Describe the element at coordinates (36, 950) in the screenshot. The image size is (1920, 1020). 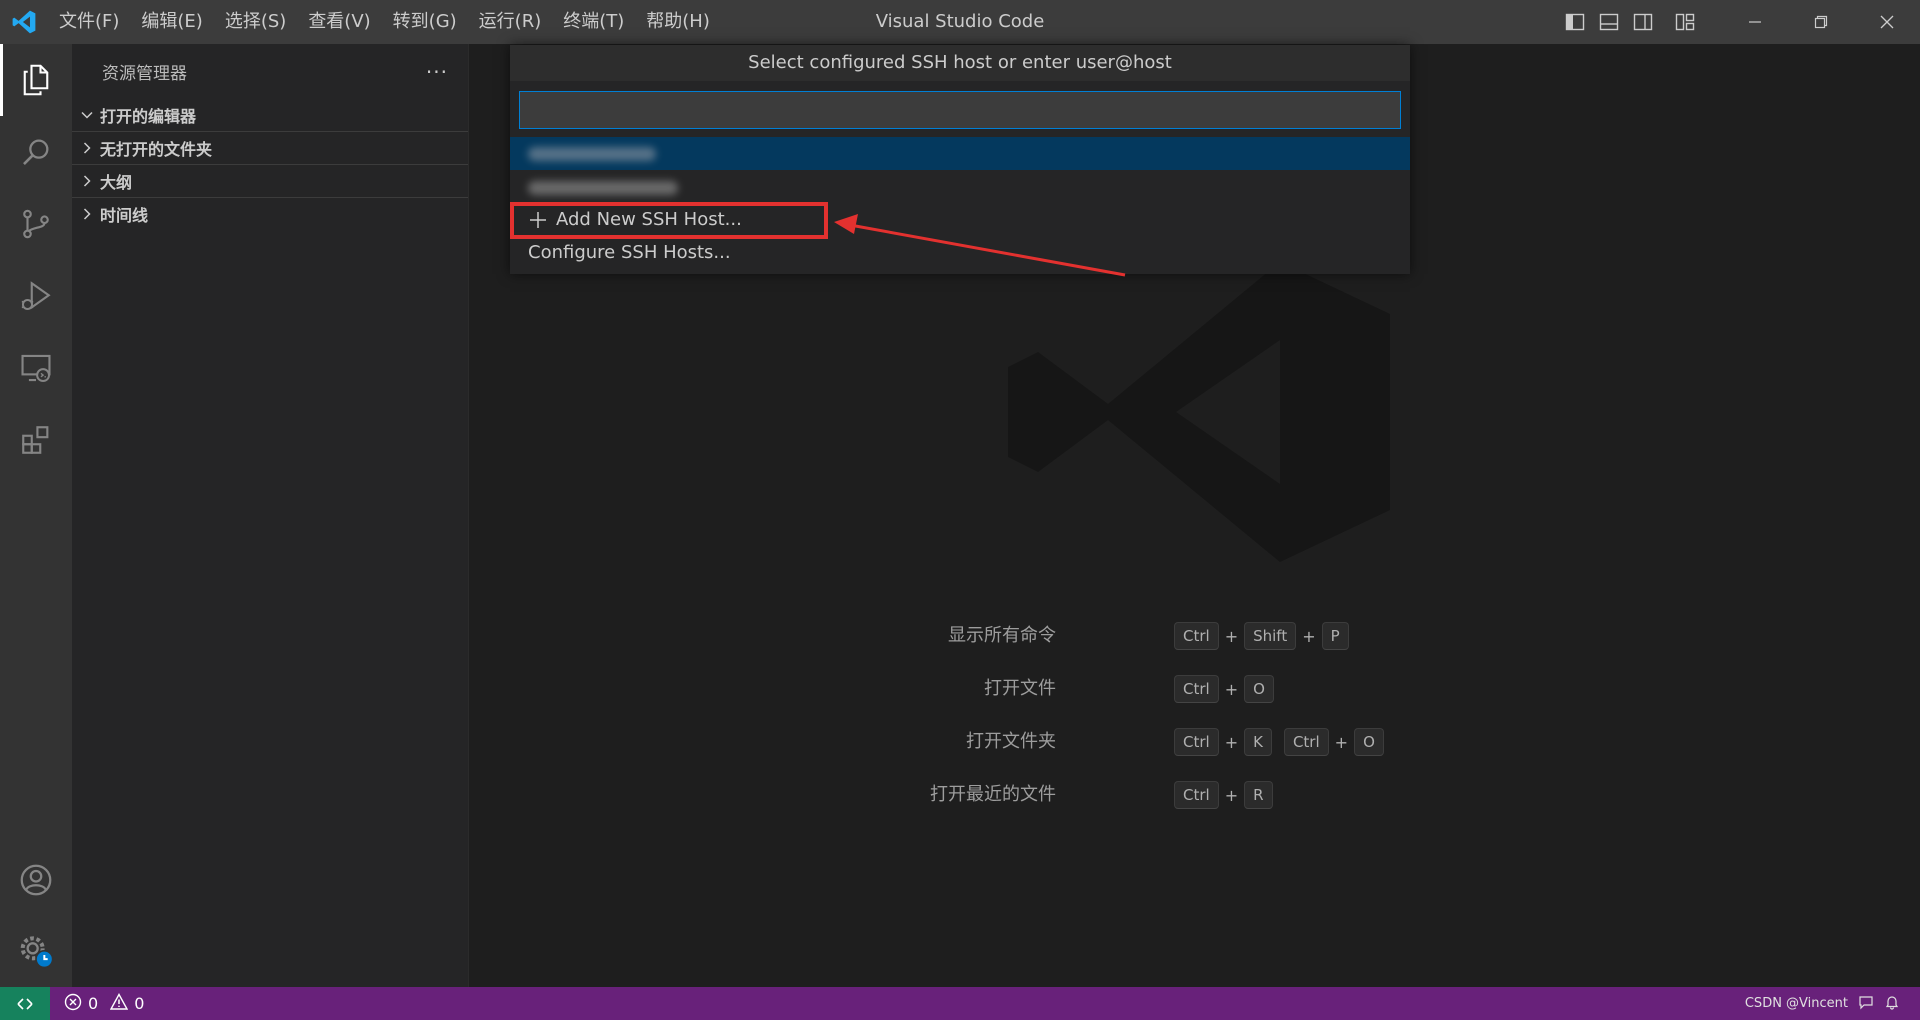
I see `settings-gear-icon` at that location.